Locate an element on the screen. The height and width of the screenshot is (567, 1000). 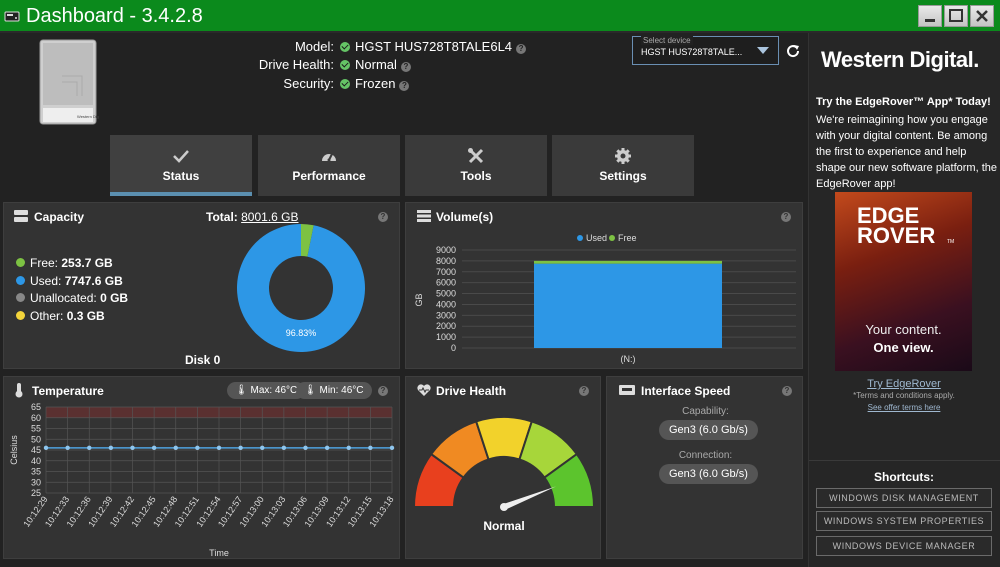
unallocated-value: 0 GB is located at coordinates (114, 298).